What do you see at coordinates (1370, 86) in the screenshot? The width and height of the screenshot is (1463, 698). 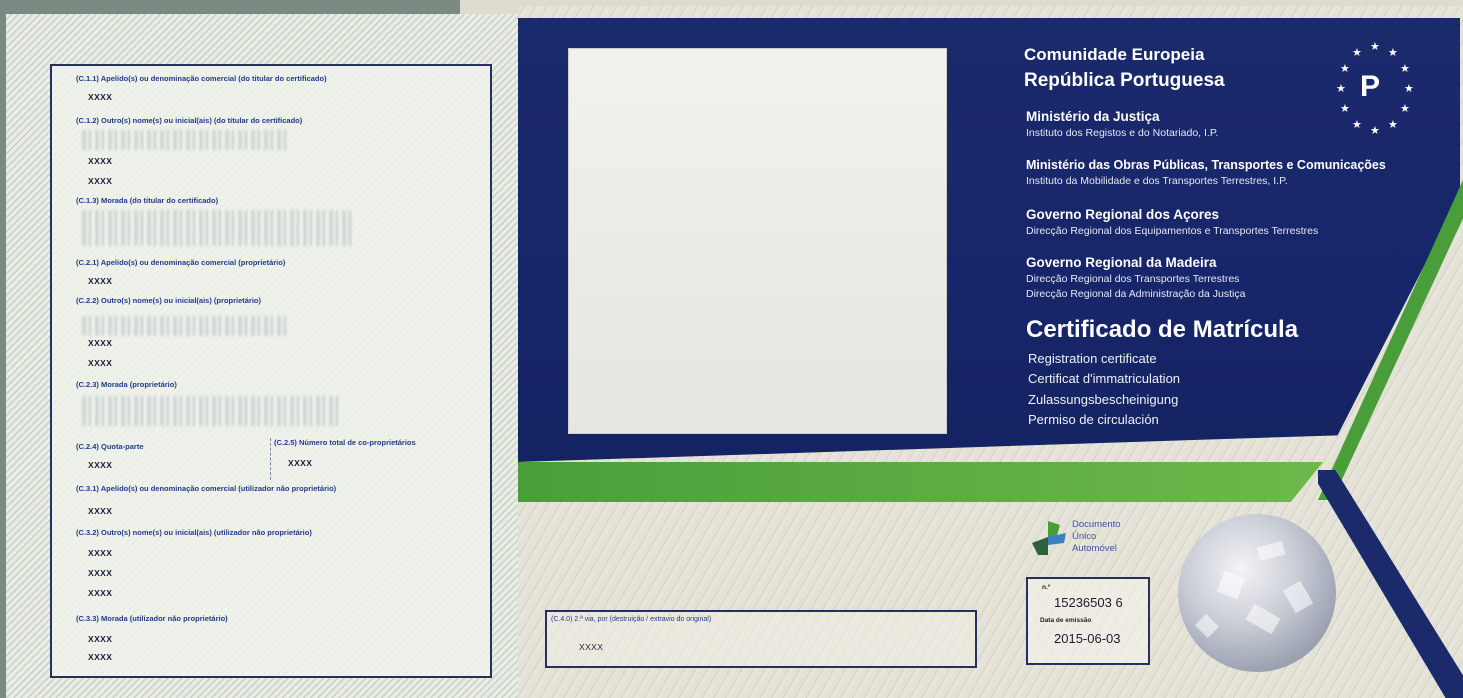 I see `country-code: P` at bounding box center [1370, 86].